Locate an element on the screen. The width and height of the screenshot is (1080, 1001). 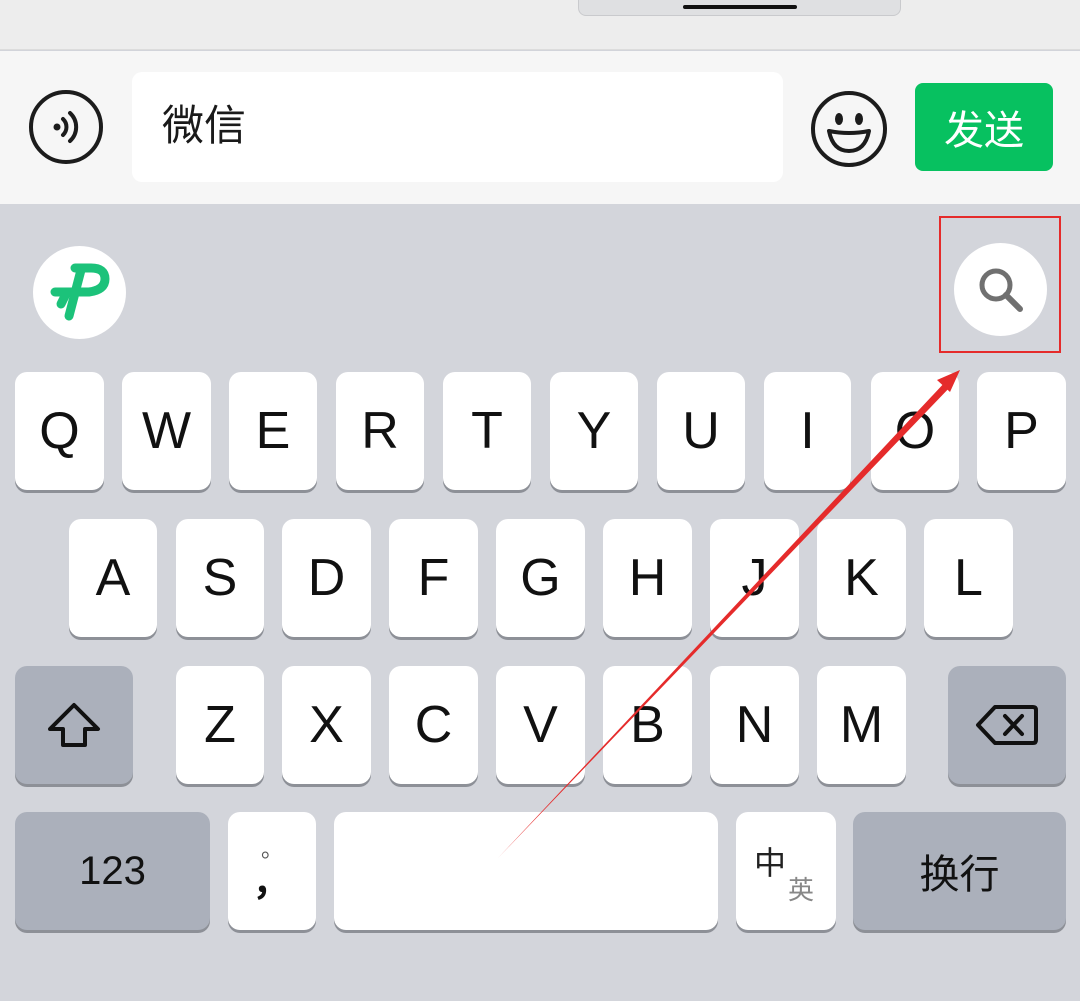
numbers-key-label: 123 is located at coordinates (112, 870).